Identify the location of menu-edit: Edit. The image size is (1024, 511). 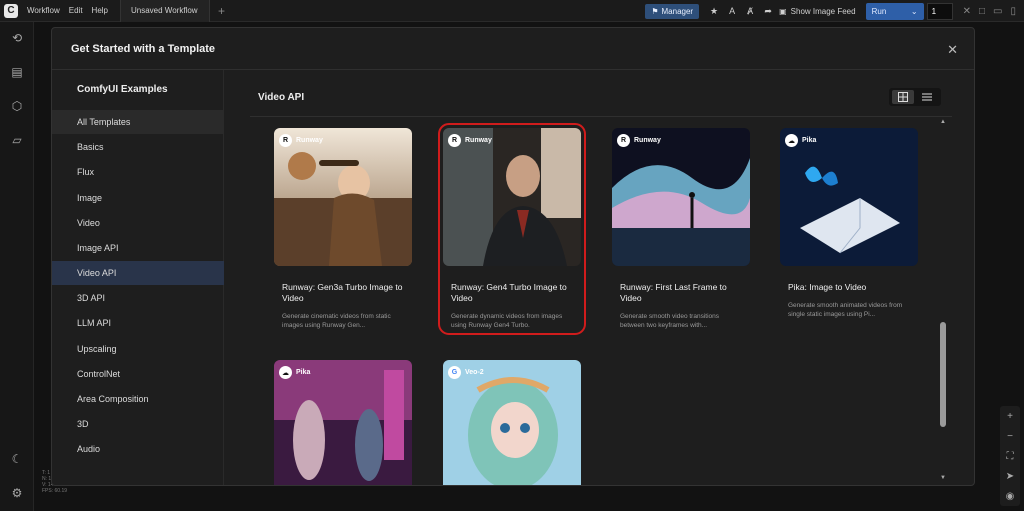
(76, 10).